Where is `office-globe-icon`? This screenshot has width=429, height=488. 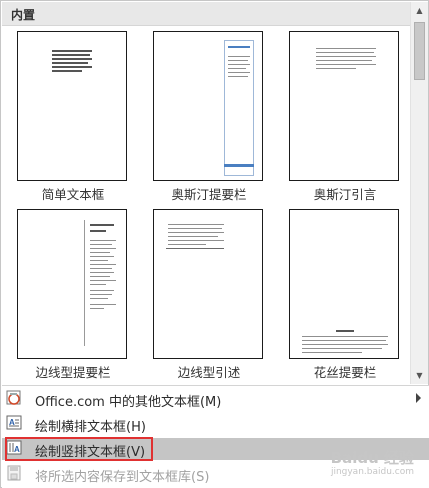
office-globe-icon is located at coordinates (14, 398).